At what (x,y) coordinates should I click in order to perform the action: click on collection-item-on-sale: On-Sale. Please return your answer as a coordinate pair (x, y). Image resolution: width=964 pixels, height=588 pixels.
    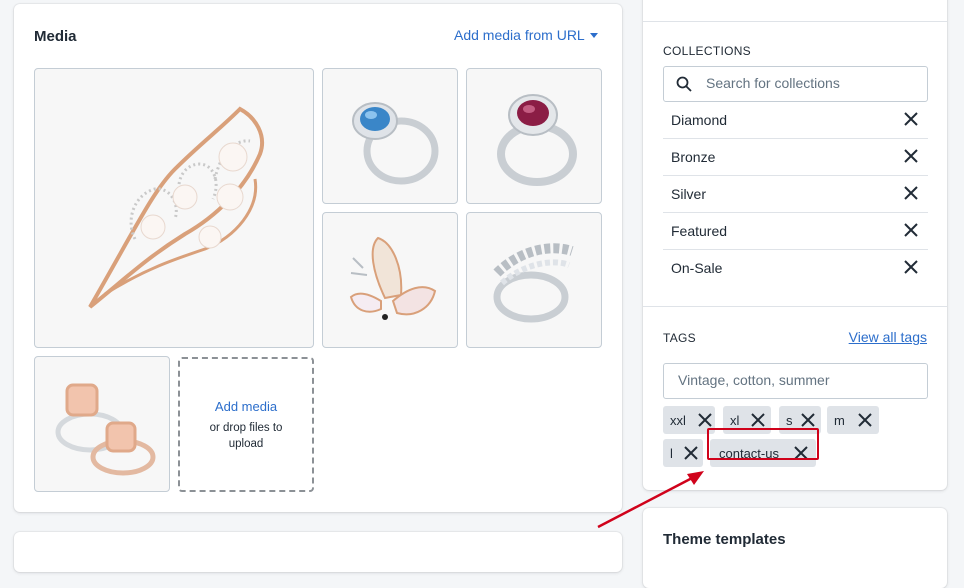
    Looking at the image, I should click on (795, 268).